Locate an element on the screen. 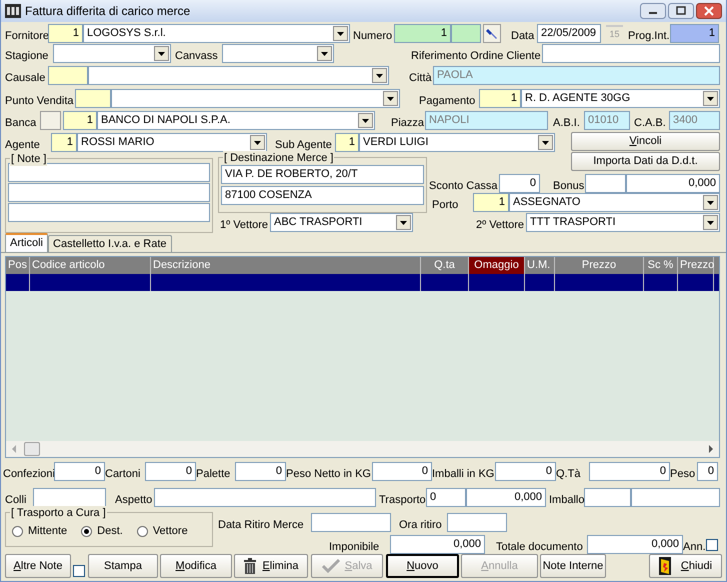  address-field: VIA P. DE ROBERTO, 20/T is located at coordinates (322, 174).